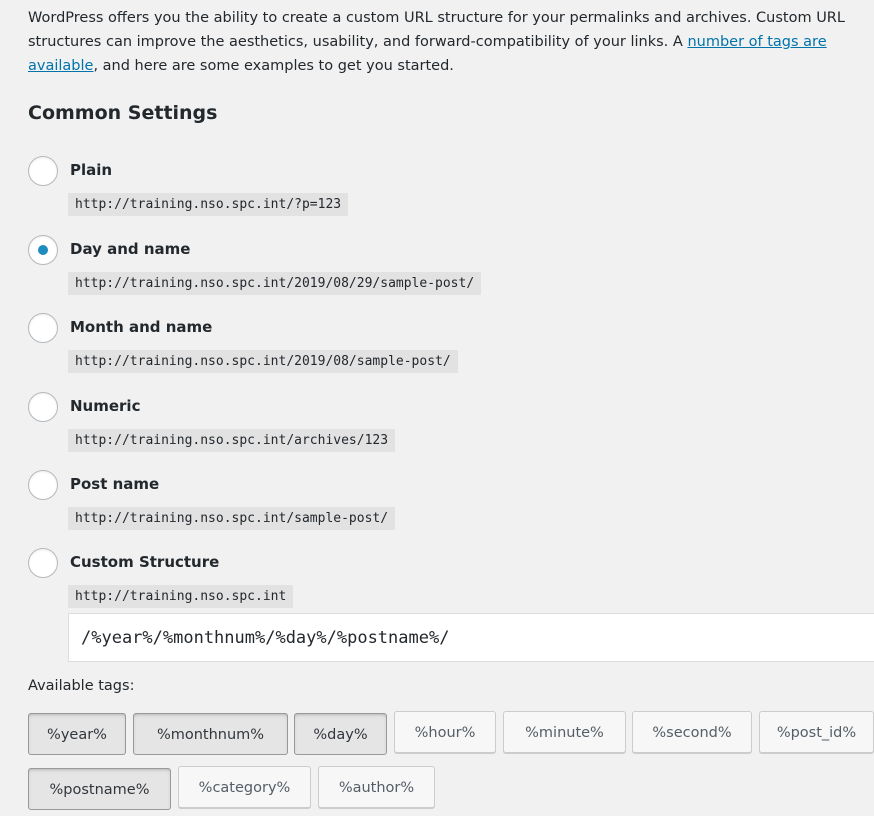  I want to click on tag-second-button: %second%, so click(692, 732).